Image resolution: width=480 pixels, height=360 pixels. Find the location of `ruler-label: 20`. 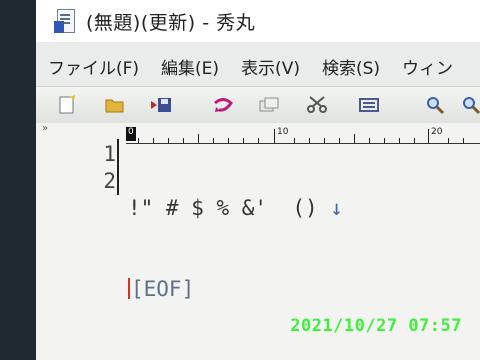

ruler-label: 20 is located at coordinates (437, 132).